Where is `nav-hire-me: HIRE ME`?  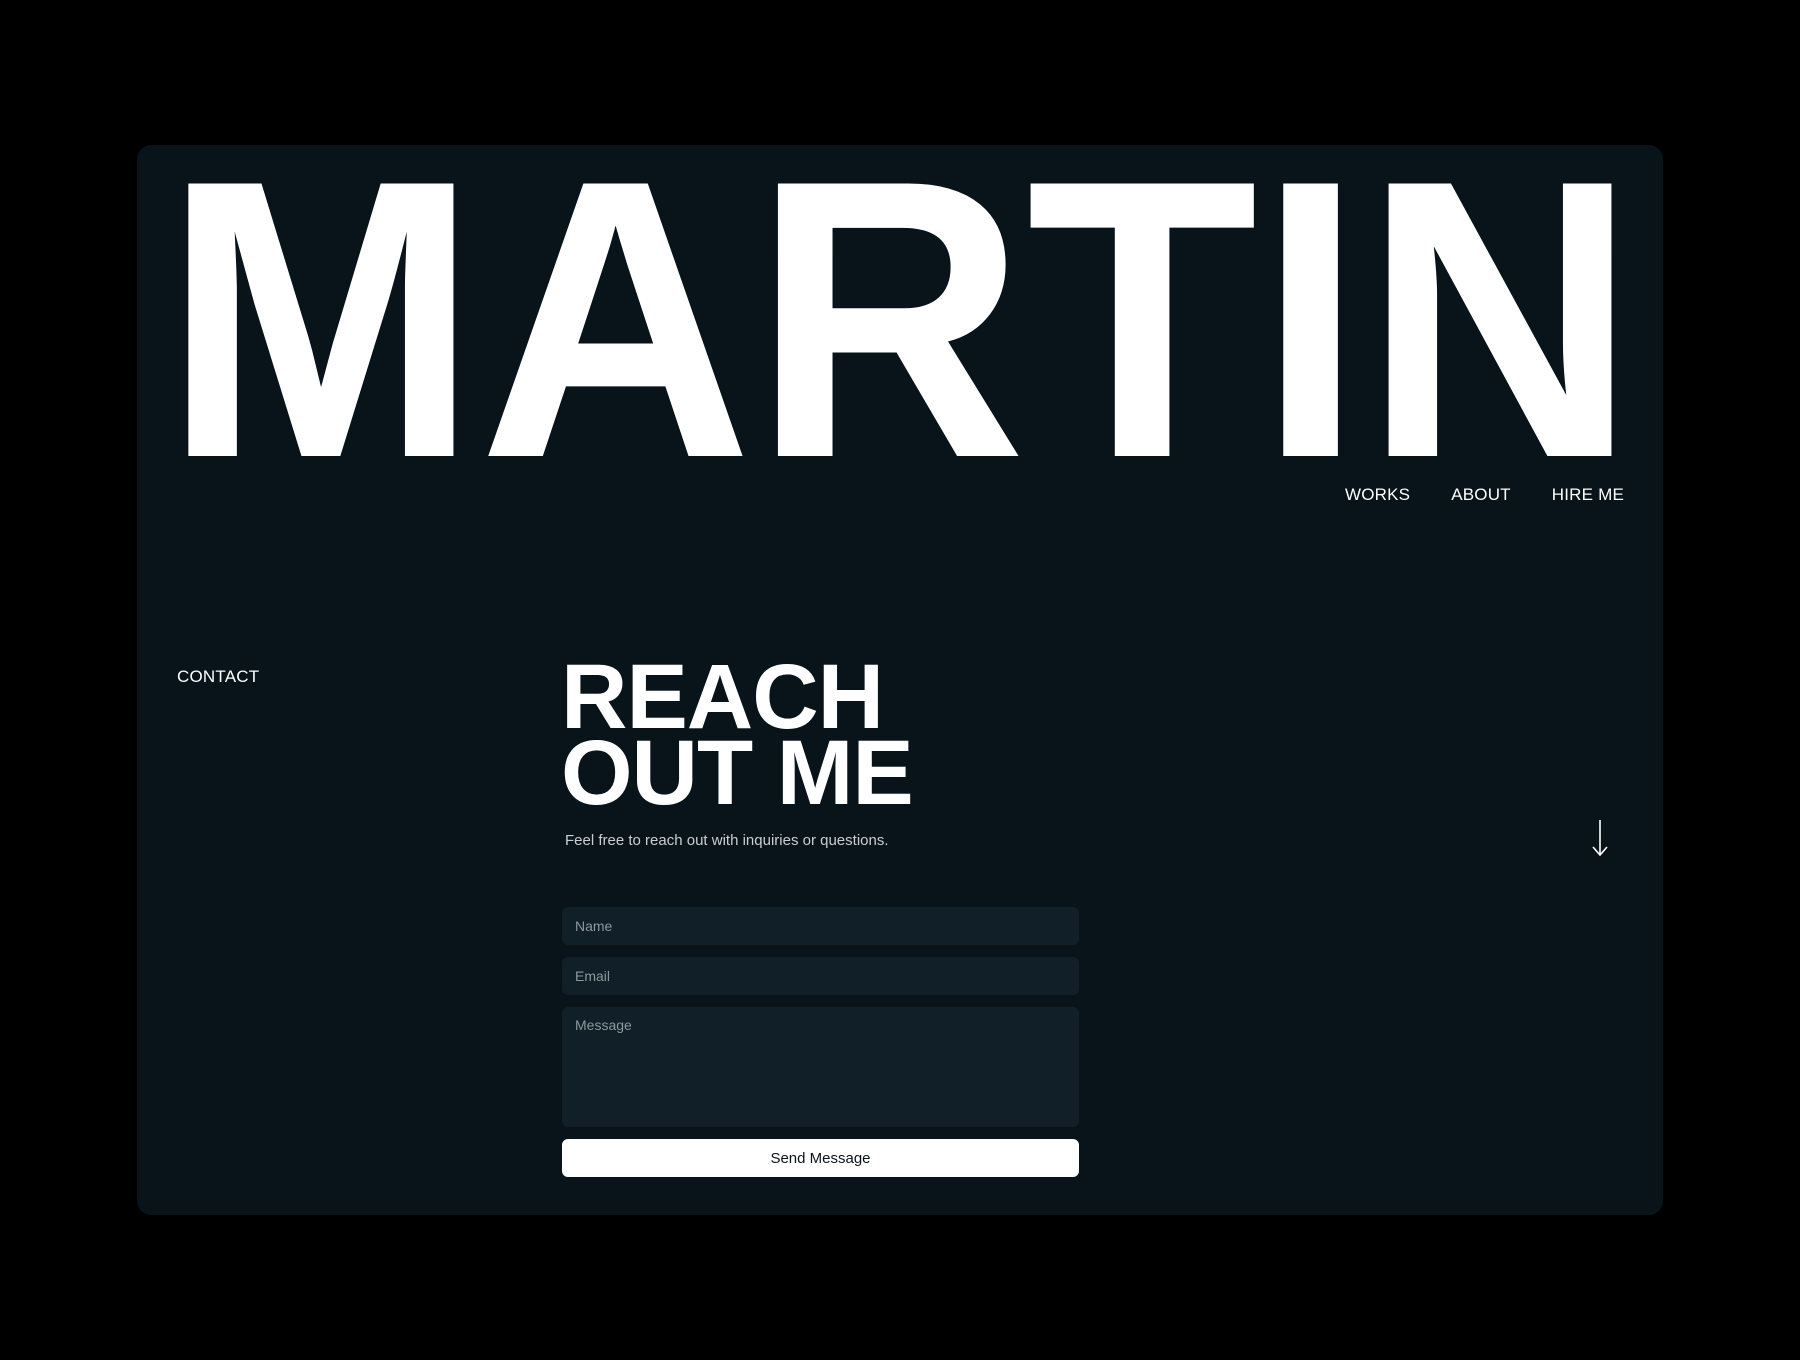
nav-hire-me: HIRE ME is located at coordinates (1588, 495).